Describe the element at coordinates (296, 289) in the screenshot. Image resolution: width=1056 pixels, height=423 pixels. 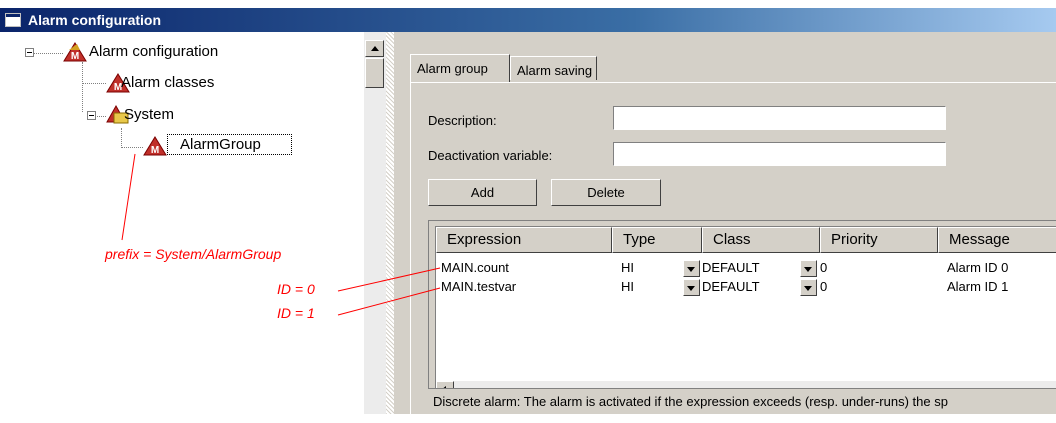
I see `annotation-id-0: ID = 0` at that location.